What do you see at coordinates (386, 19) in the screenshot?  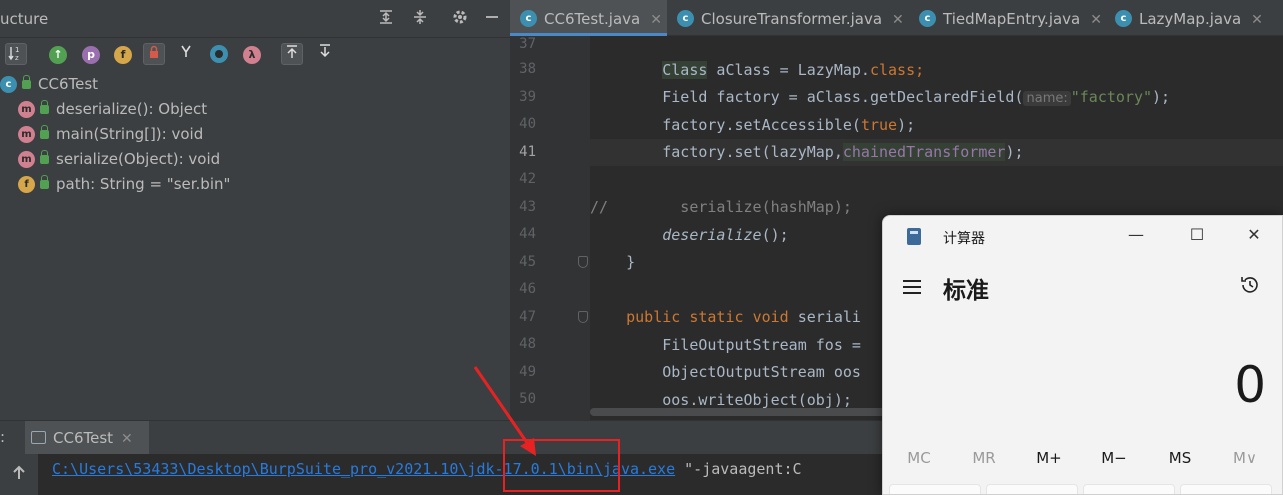 I see `expand-all-icon` at bounding box center [386, 19].